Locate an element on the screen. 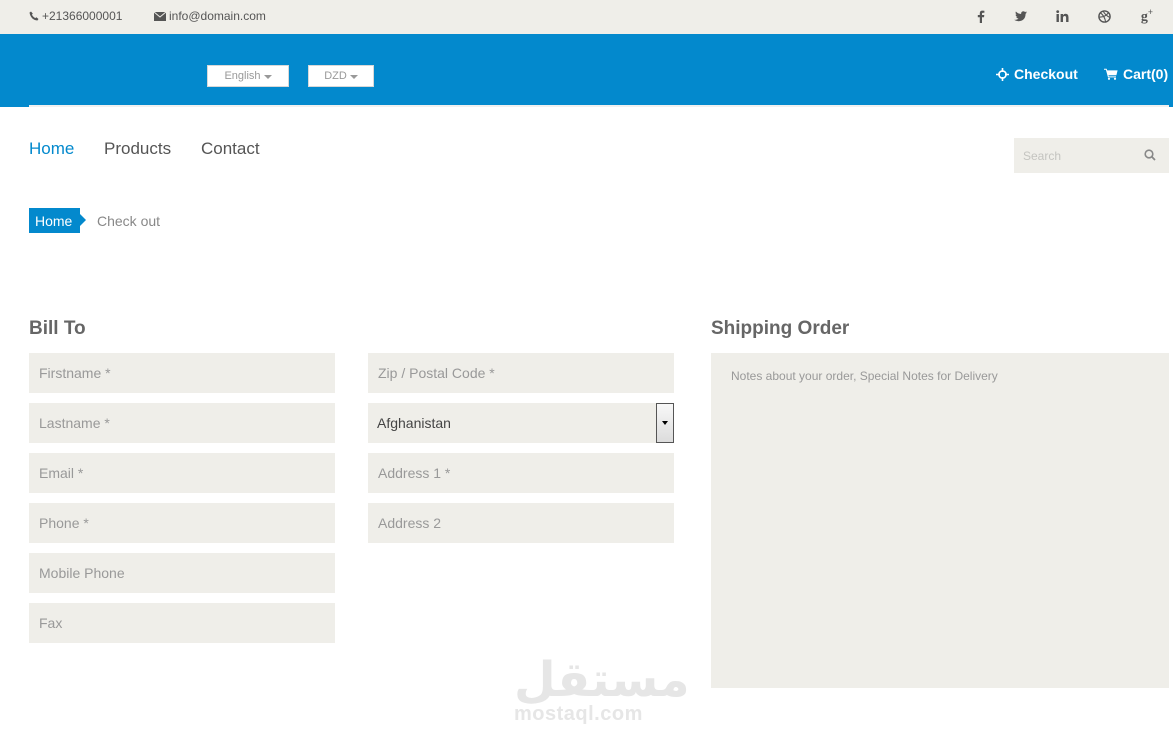 The image size is (1173, 742). nav-item-products: Products is located at coordinates (137, 149).